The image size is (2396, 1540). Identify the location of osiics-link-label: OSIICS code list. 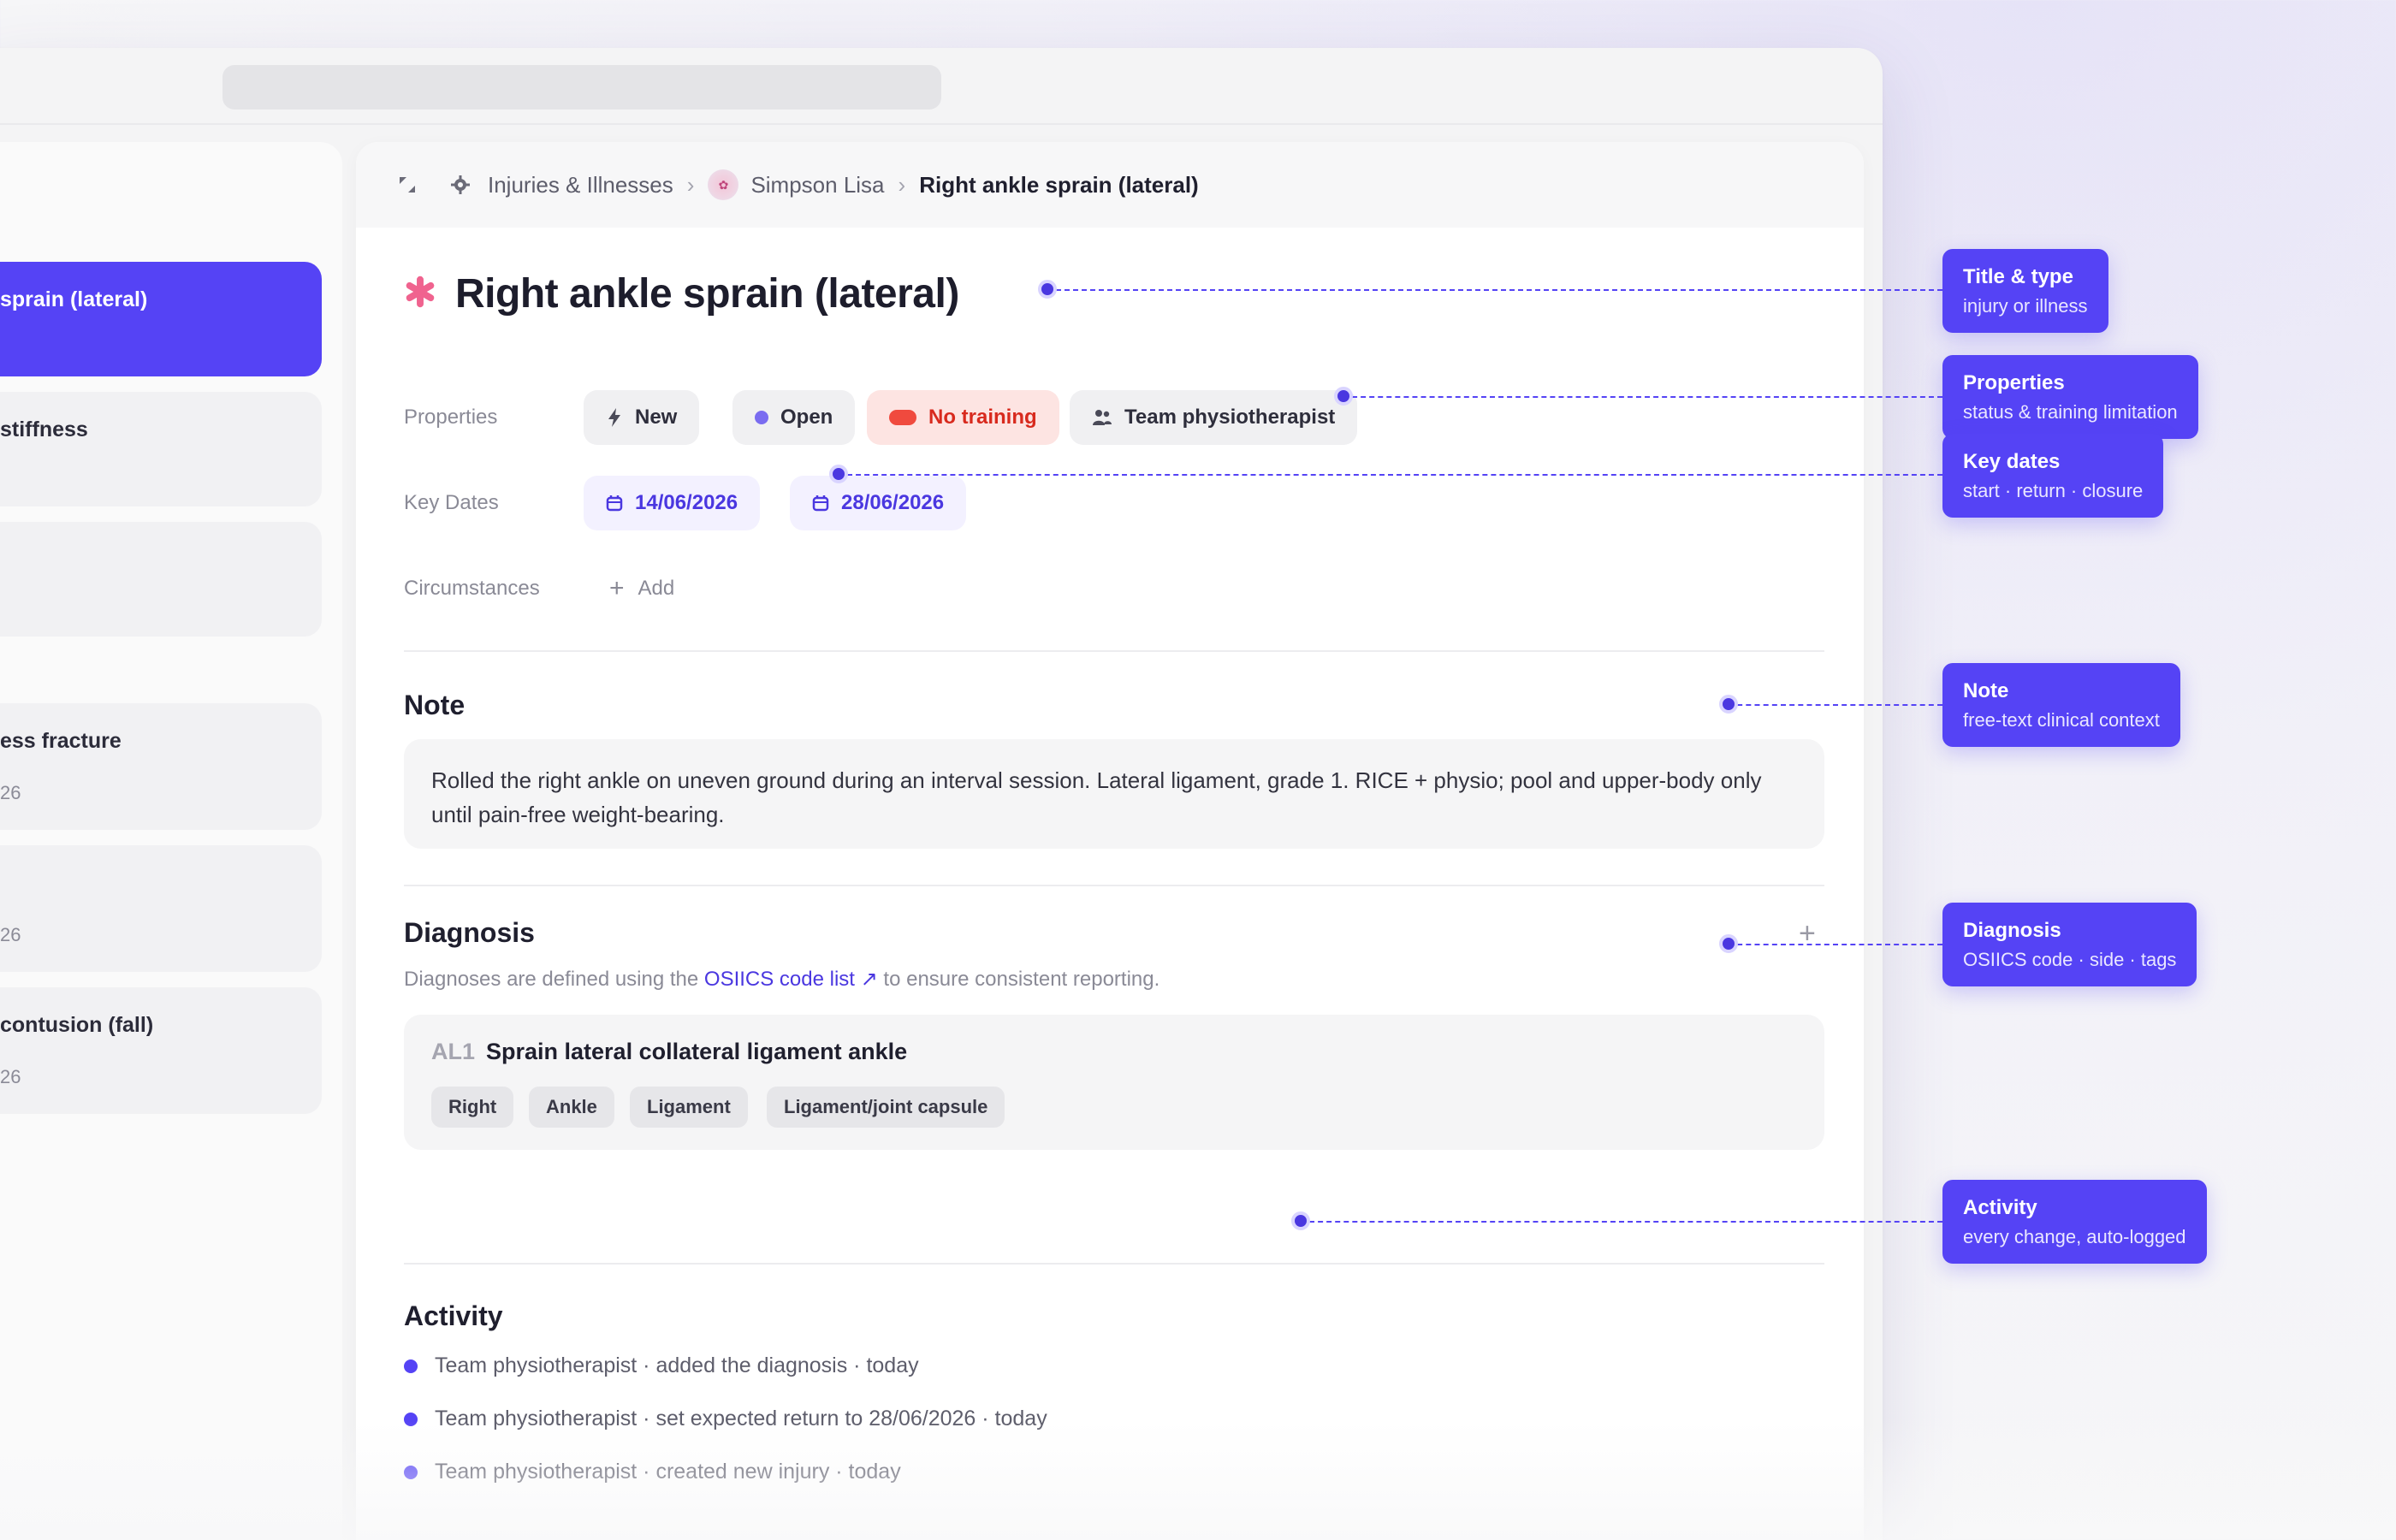
(779, 979).